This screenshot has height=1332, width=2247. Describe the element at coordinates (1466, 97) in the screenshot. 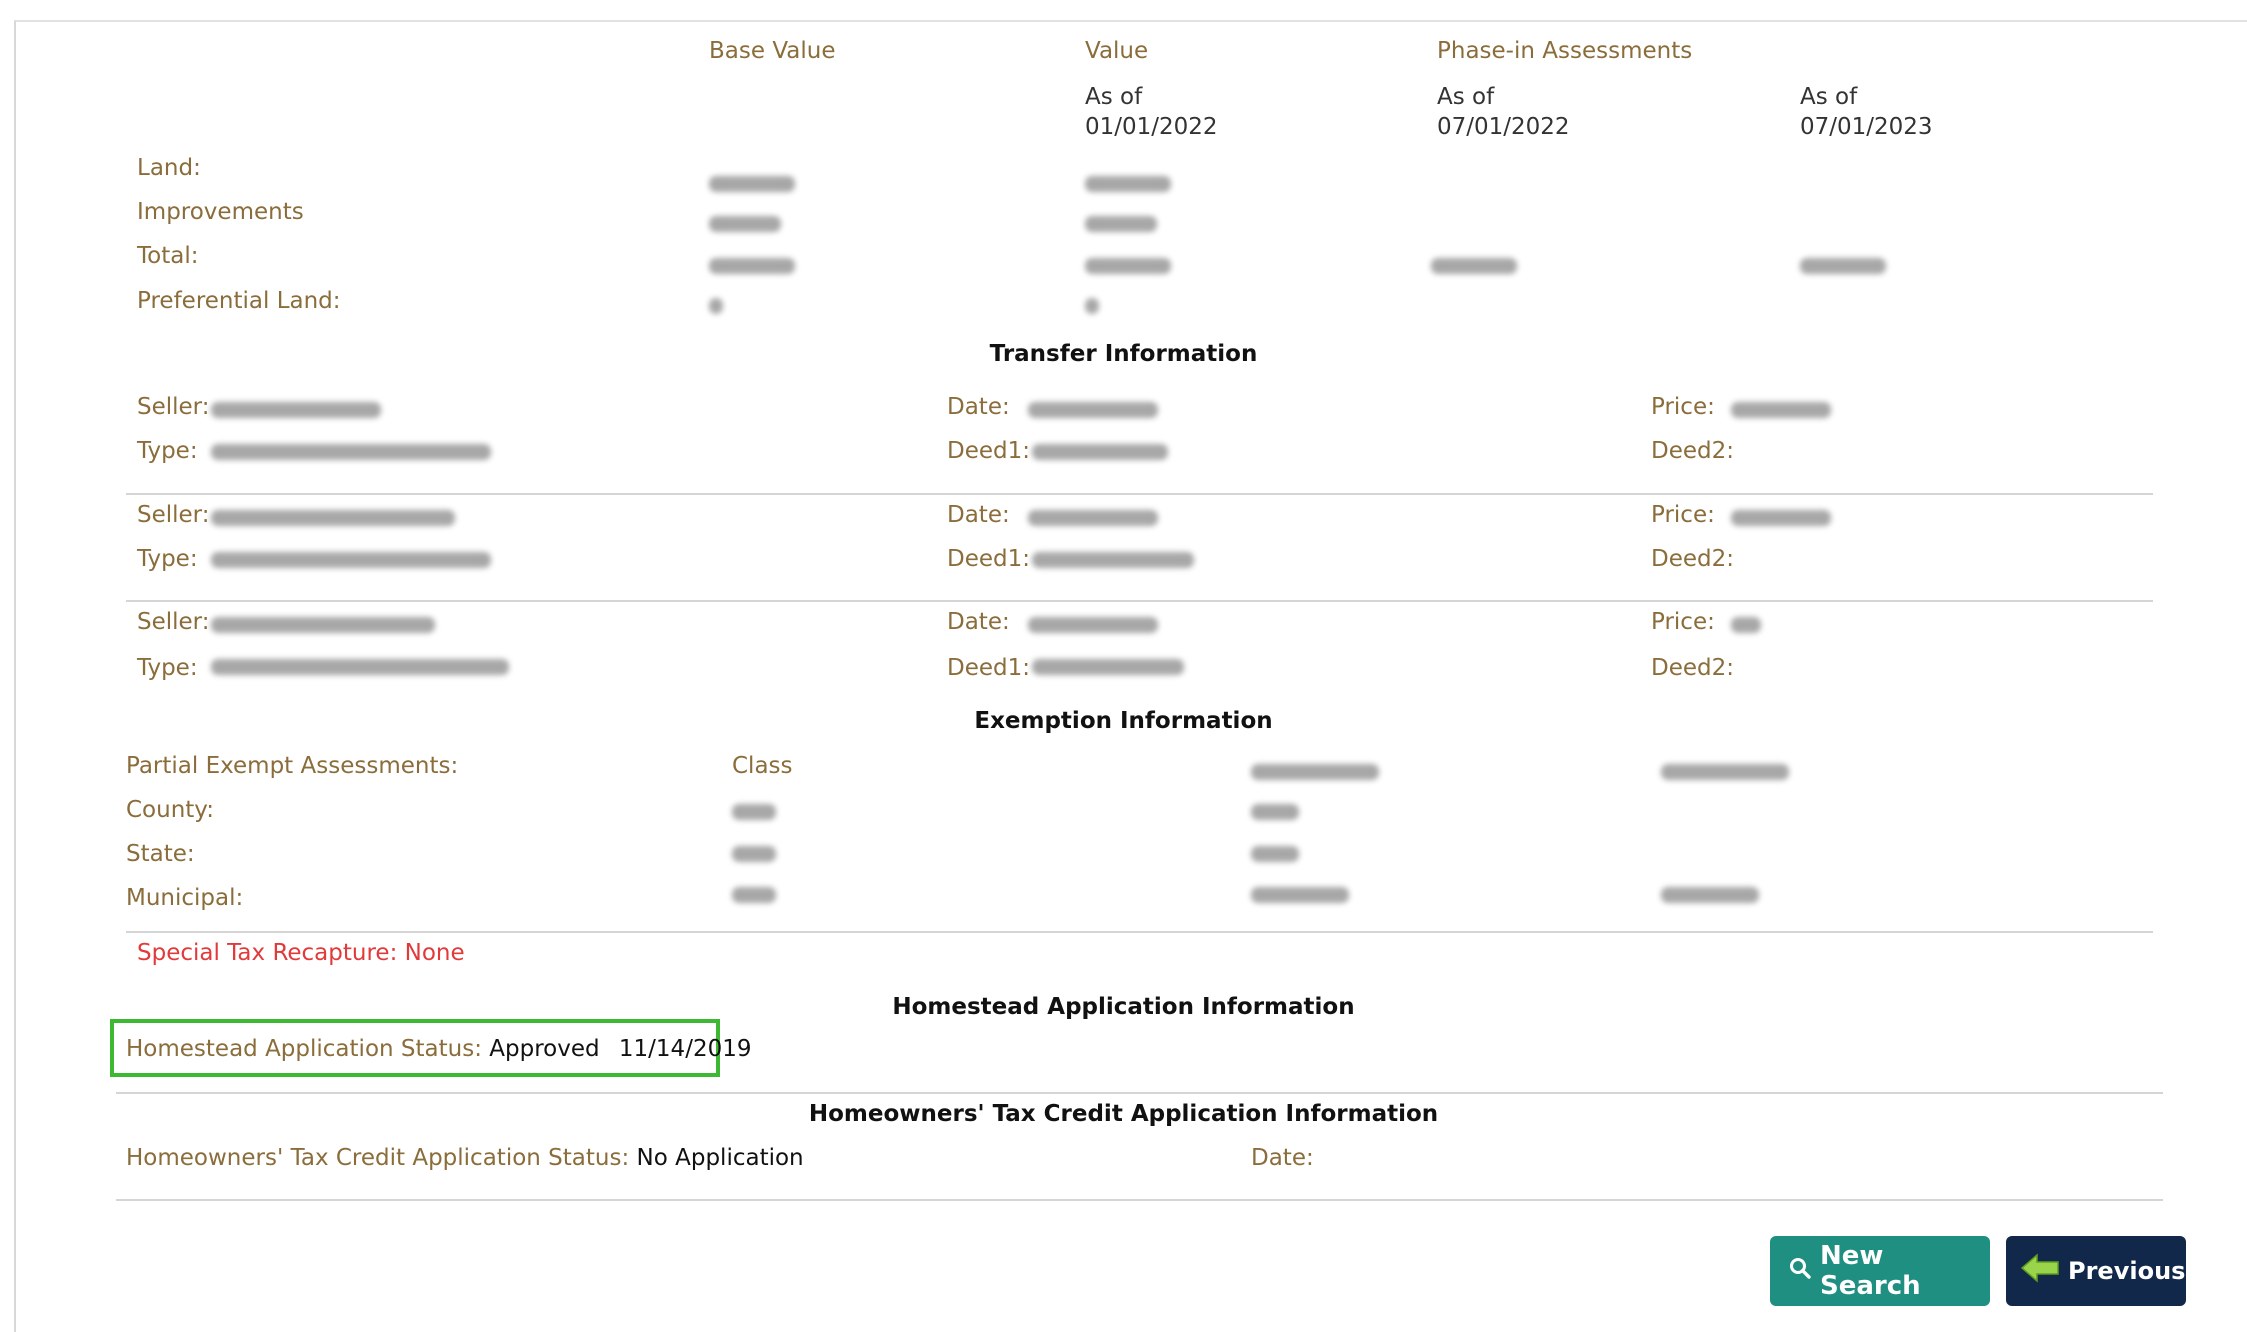

I see `phase1-as-of-label: As of` at that location.